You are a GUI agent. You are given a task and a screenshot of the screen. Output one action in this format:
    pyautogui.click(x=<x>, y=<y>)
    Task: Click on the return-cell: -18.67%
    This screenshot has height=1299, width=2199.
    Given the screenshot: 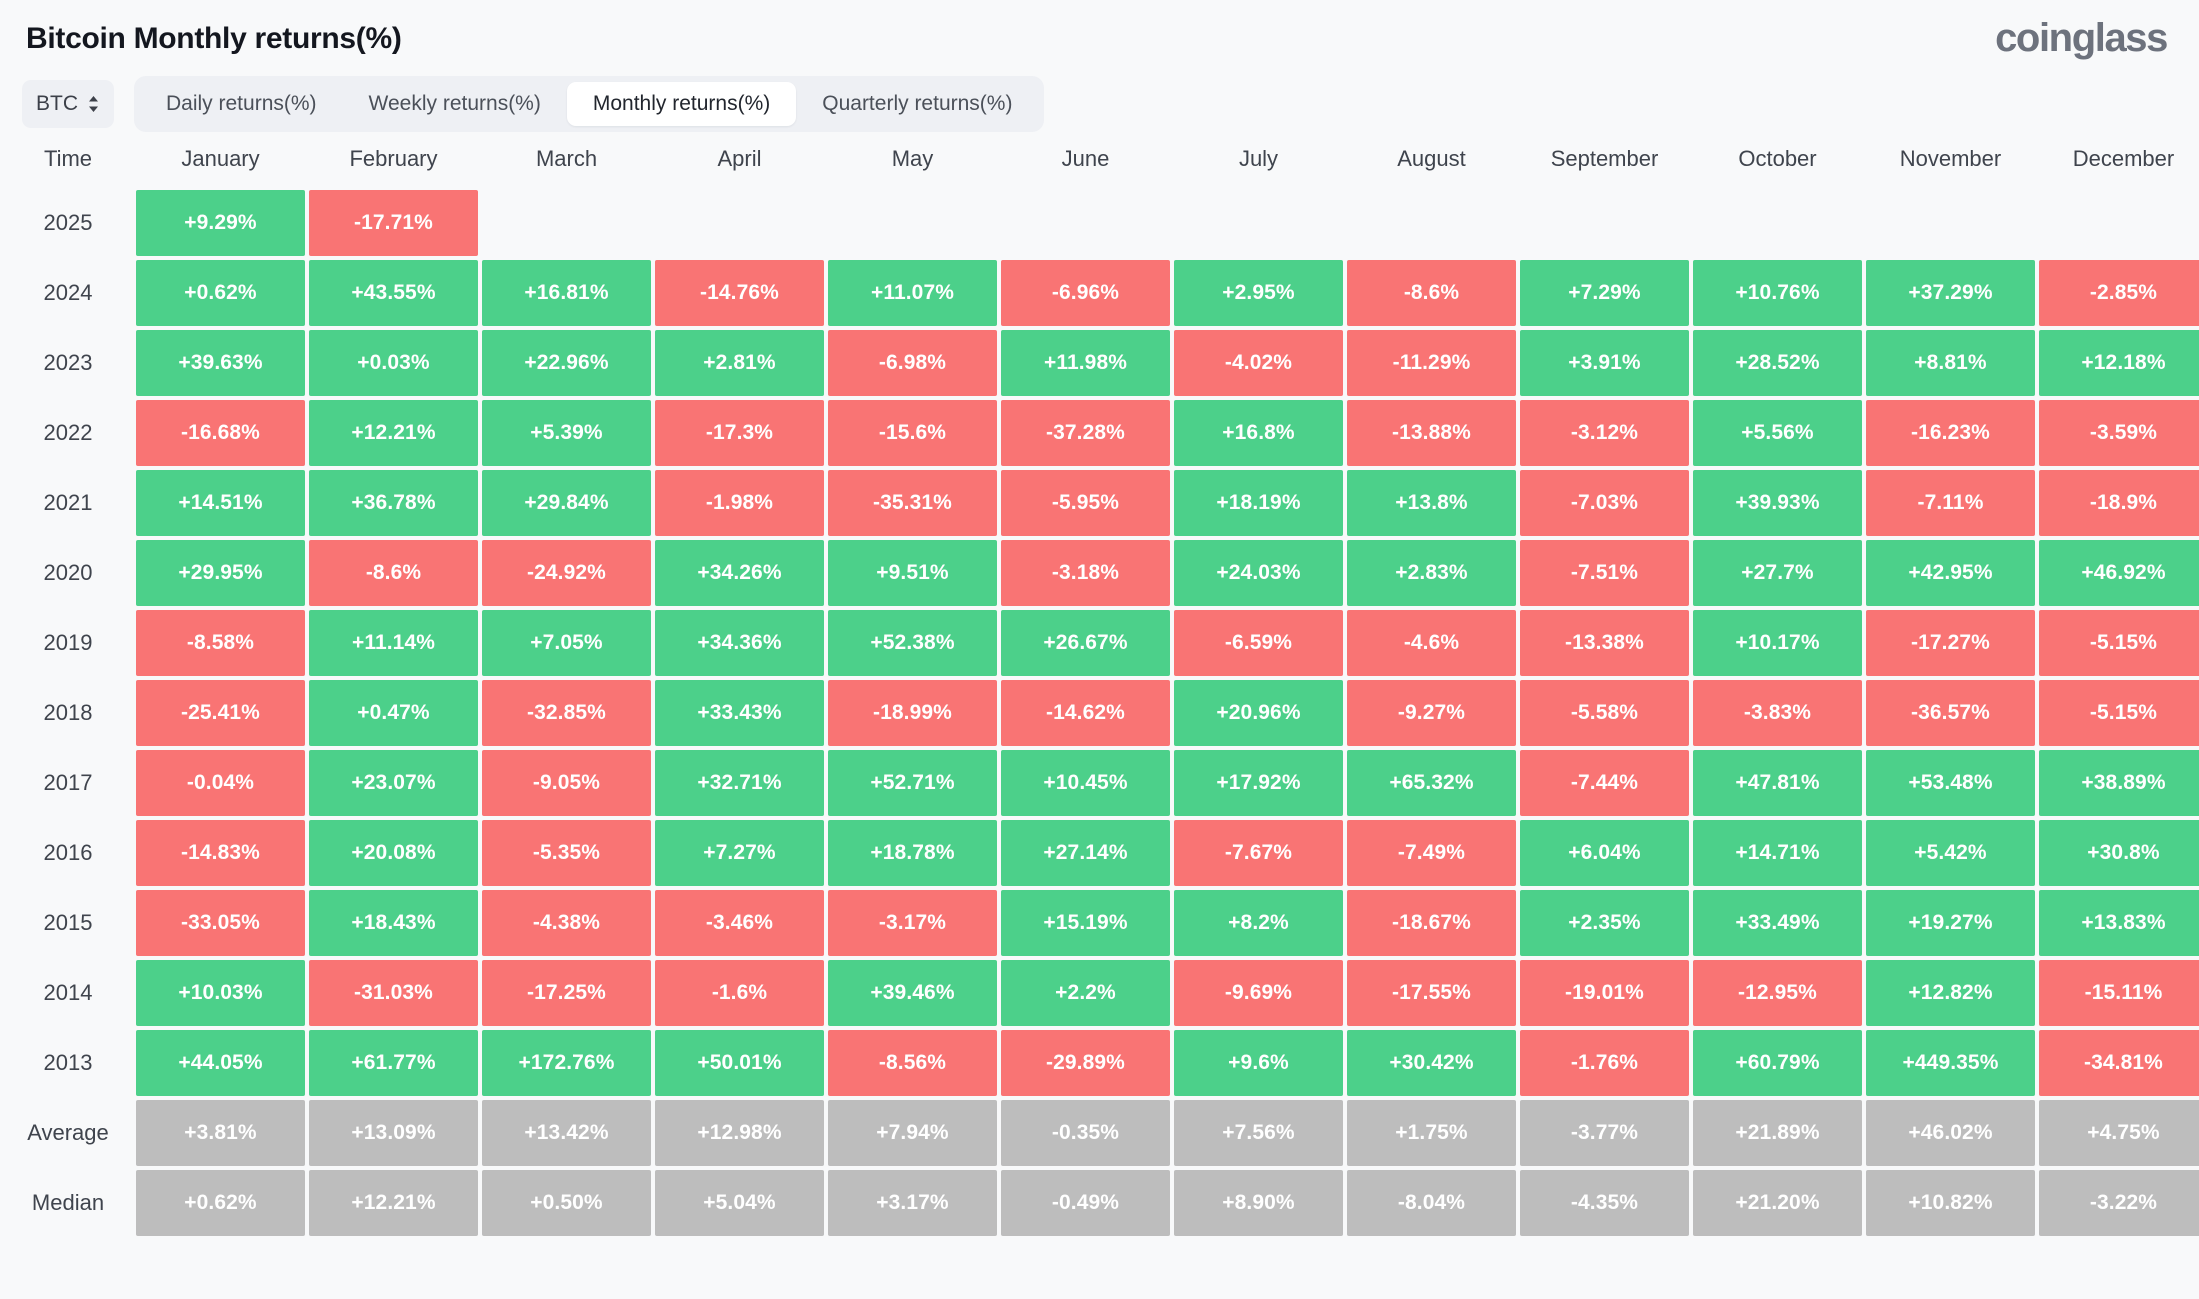 What is the action you would take?
    pyautogui.click(x=1431, y=923)
    